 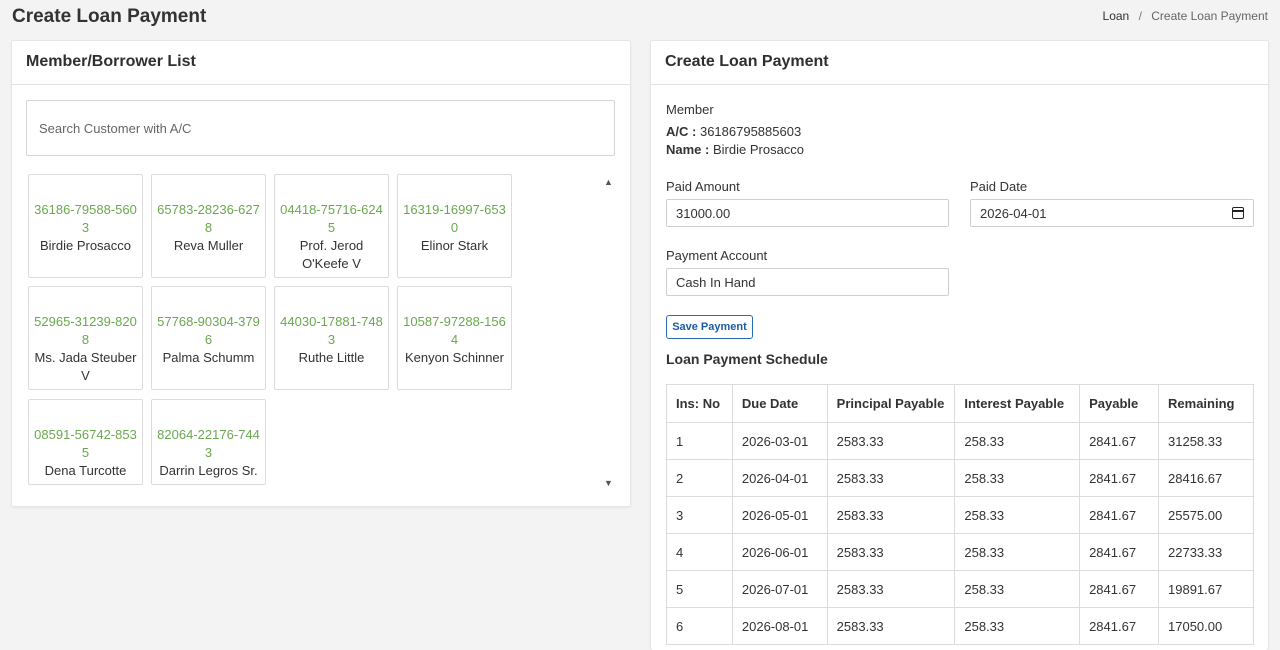 What do you see at coordinates (717, 255) in the screenshot?
I see `payment-account-label: Payment Account` at bounding box center [717, 255].